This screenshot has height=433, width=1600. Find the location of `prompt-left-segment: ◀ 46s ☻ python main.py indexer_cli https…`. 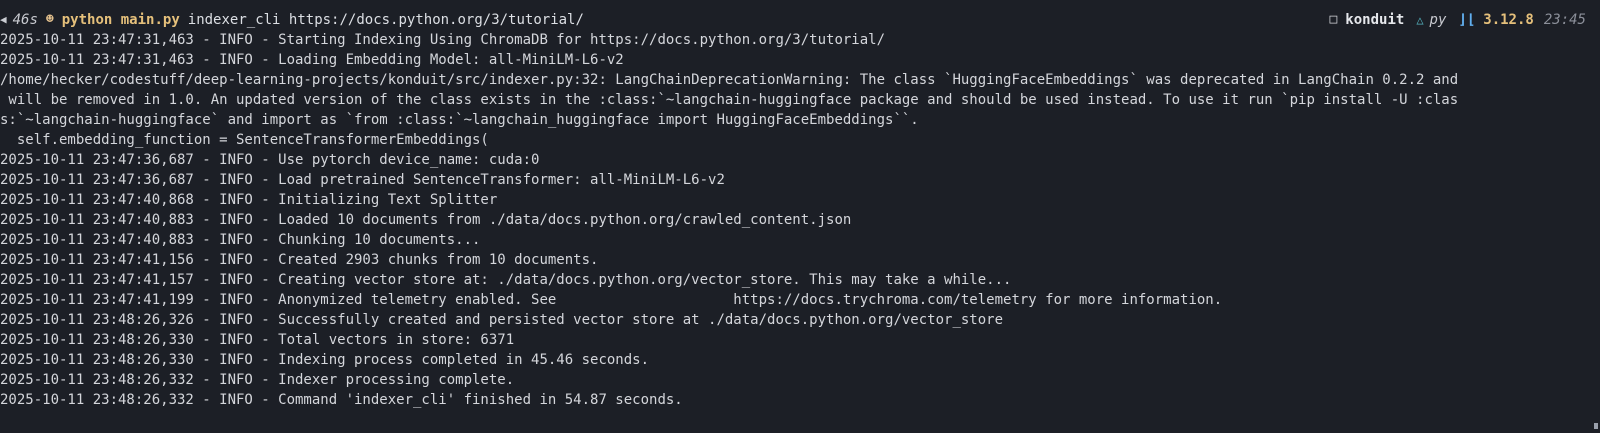

prompt-left-segment: ◀ 46s ☻ python main.py indexer_cli https… is located at coordinates (292, 20).